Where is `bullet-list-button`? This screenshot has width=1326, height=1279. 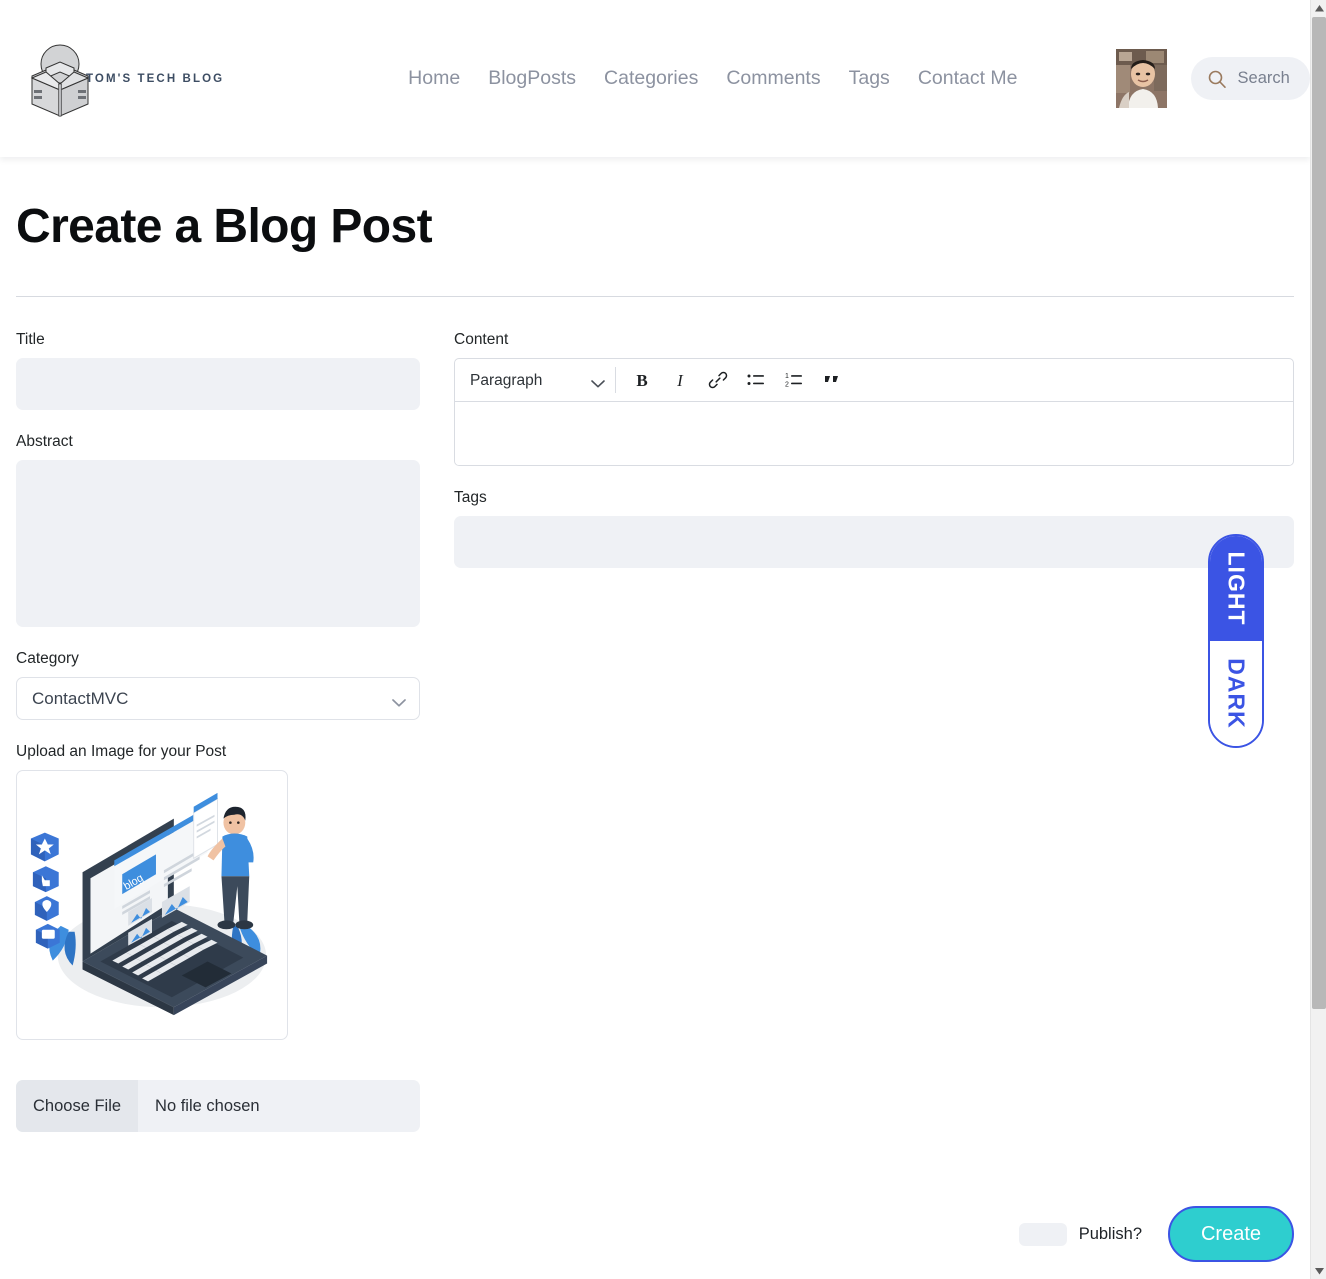
bullet-list-button is located at coordinates (756, 380).